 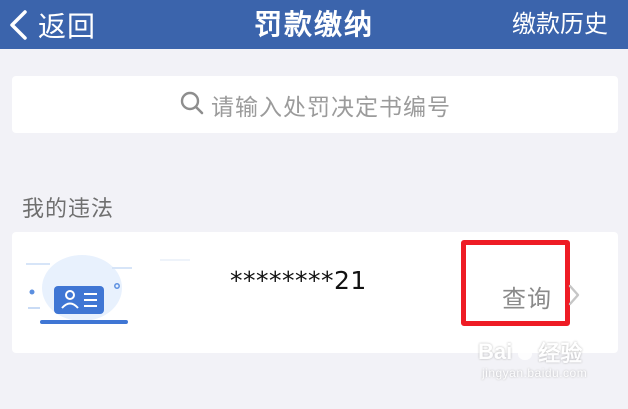 What do you see at coordinates (527, 296) in the screenshot?
I see `query-button: 查询` at bounding box center [527, 296].